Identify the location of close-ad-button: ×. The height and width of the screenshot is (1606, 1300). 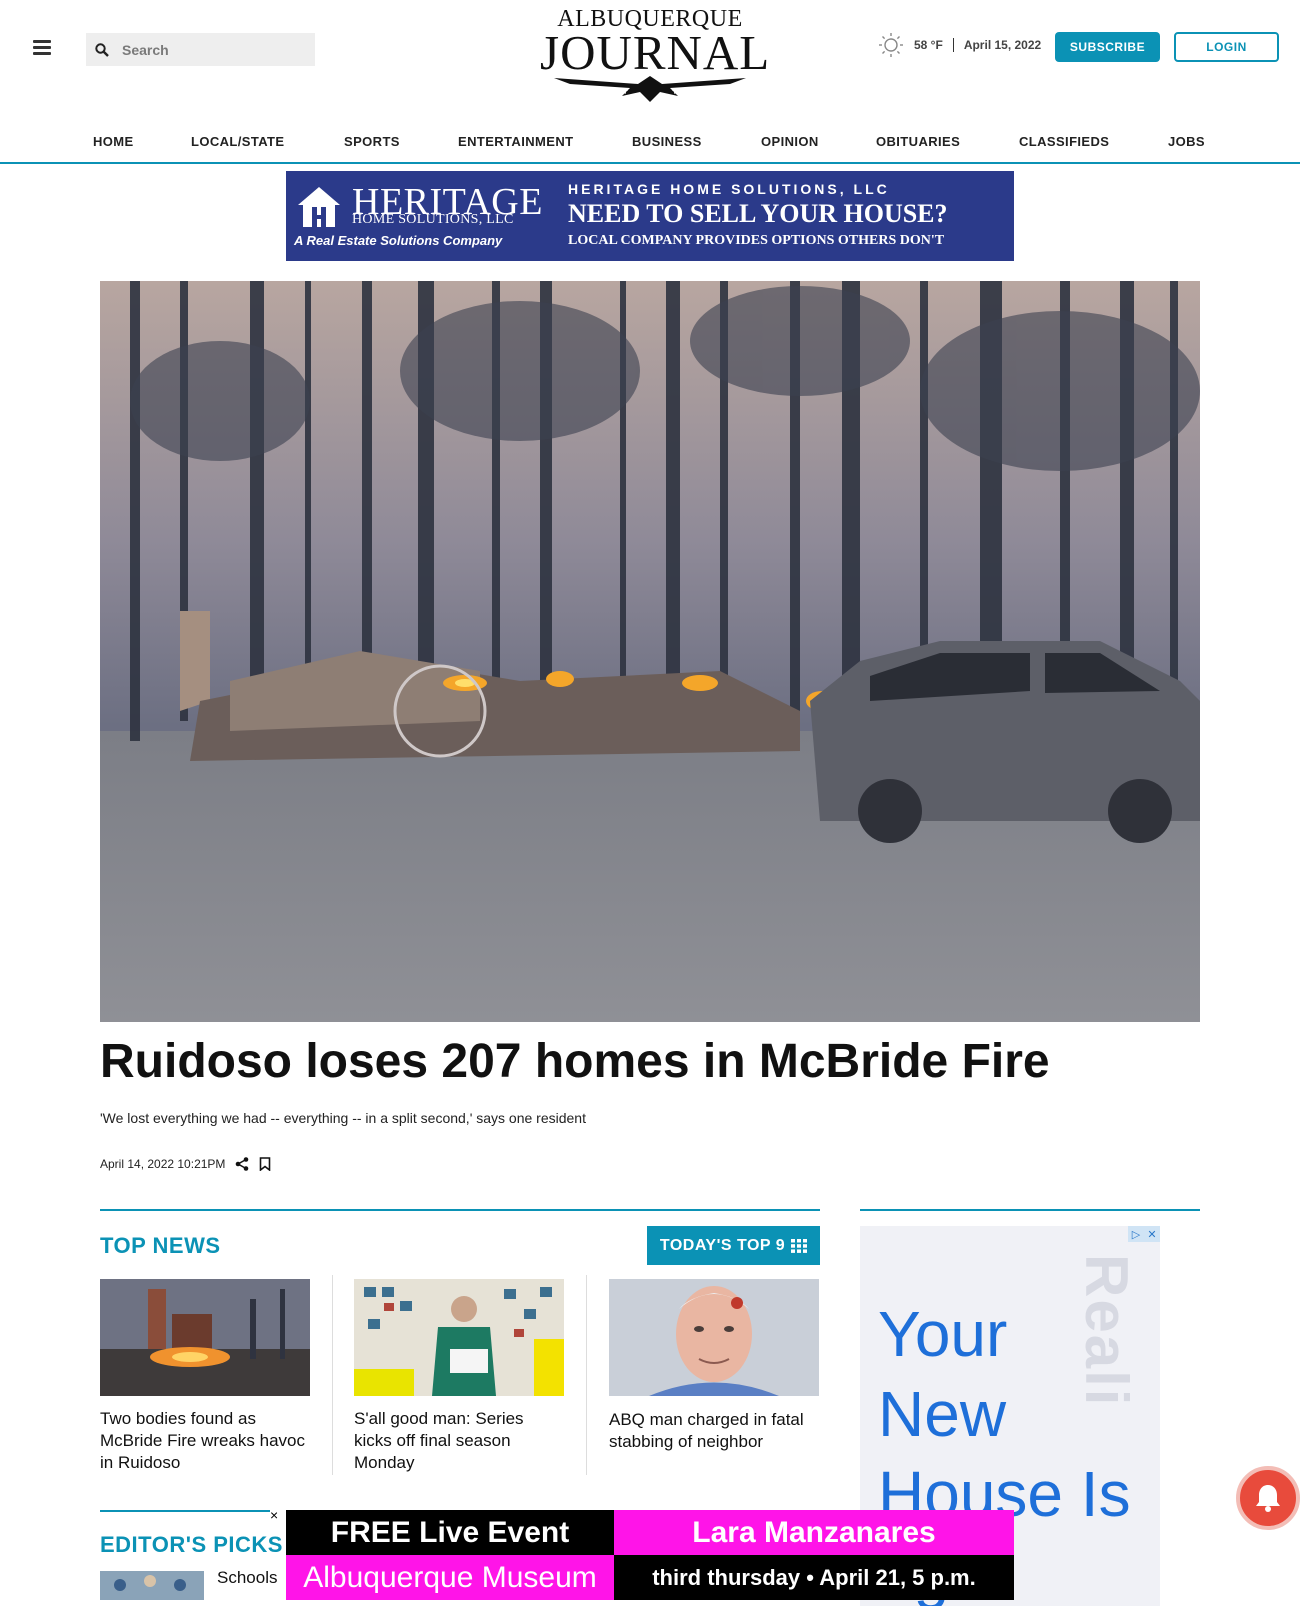
(277, 1515).